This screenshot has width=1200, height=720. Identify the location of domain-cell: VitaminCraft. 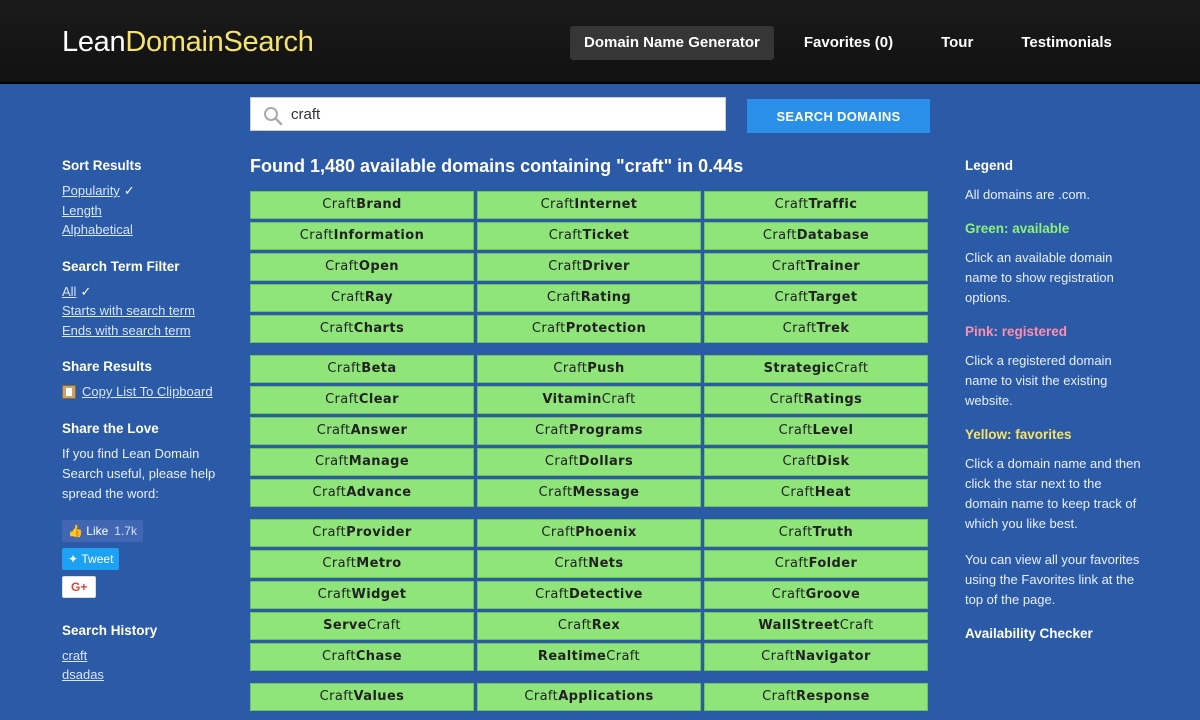
(589, 400).